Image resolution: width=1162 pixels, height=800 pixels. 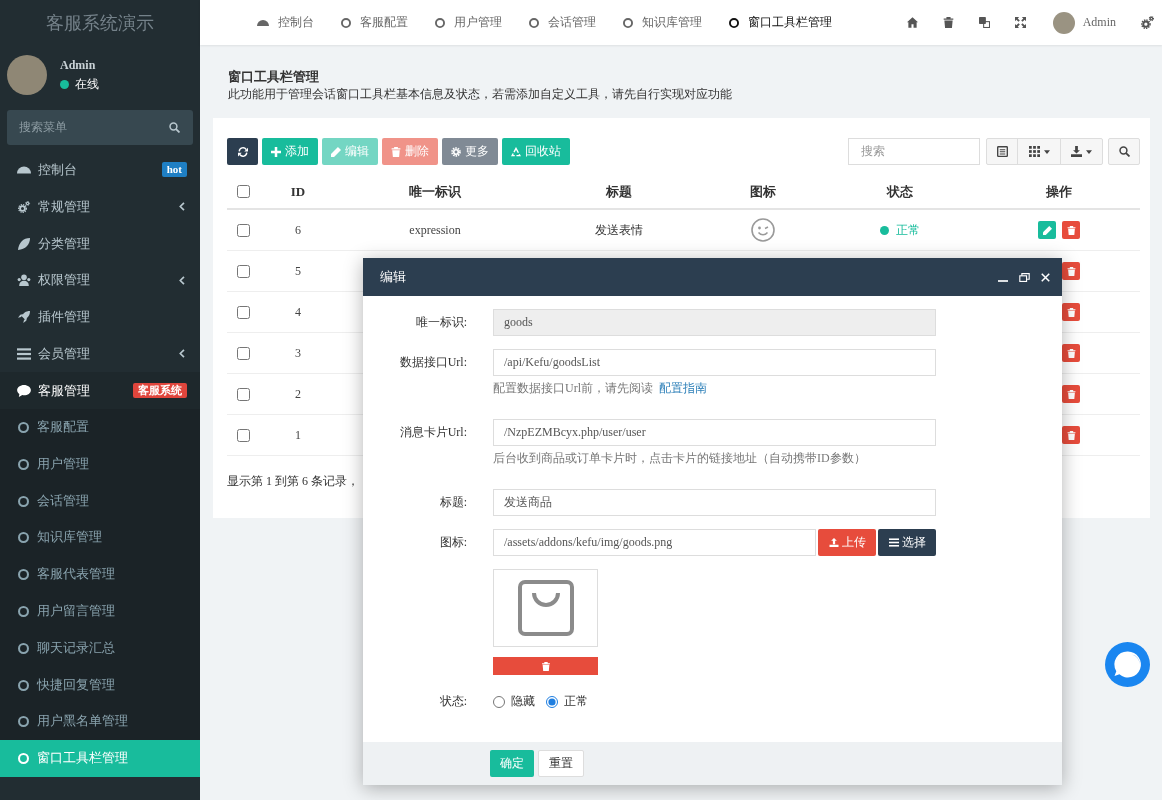 I want to click on column-header: 标题, so click(x=619, y=191).